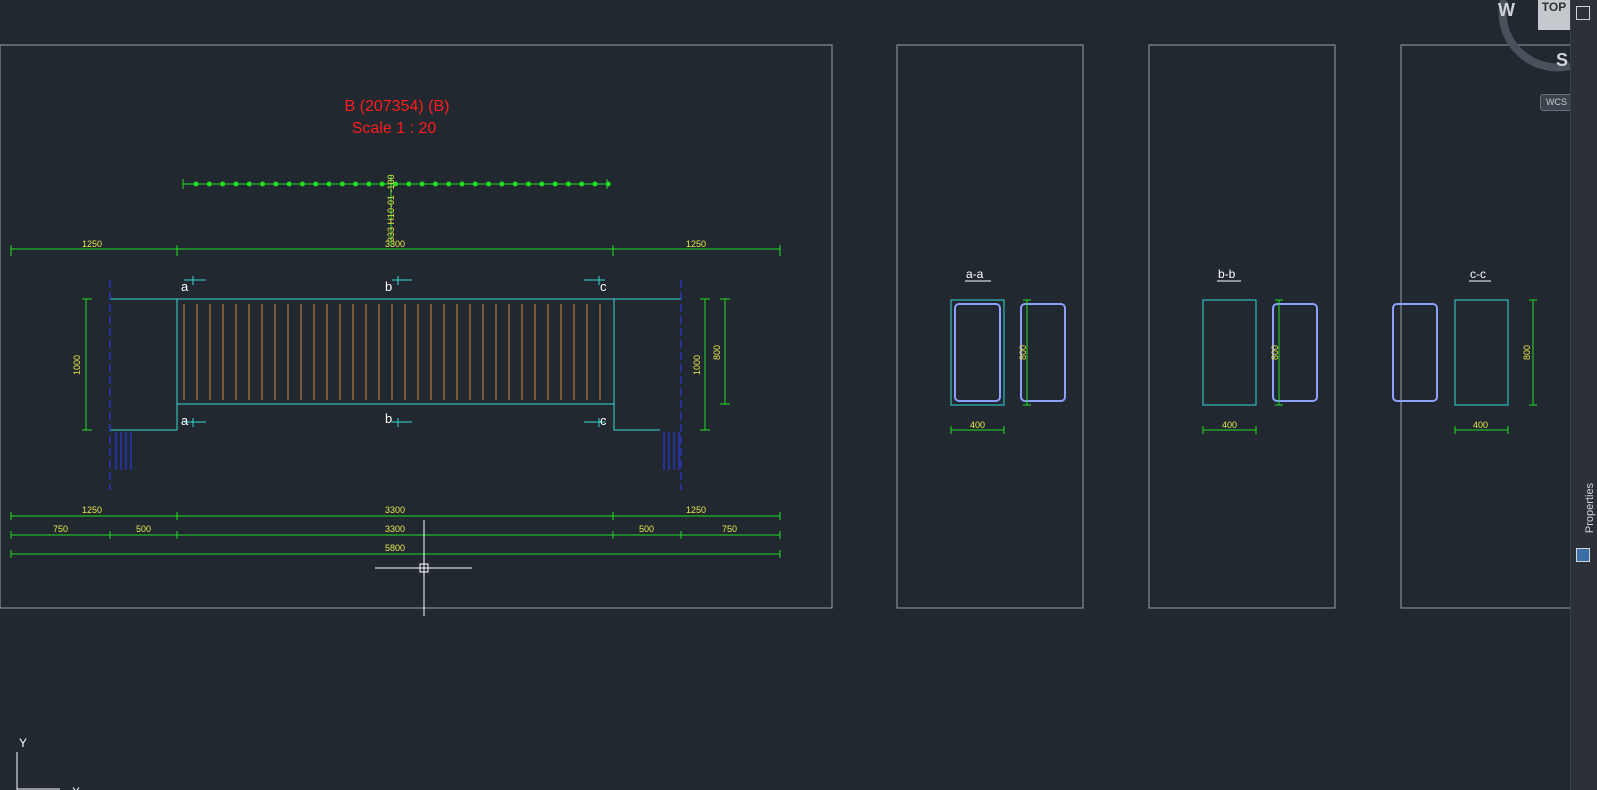 The image size is (1597, 790). What do you see at coordinates (1464, 357) in the screenshot?
I see `section-c` at bounding box center [1464, 357].